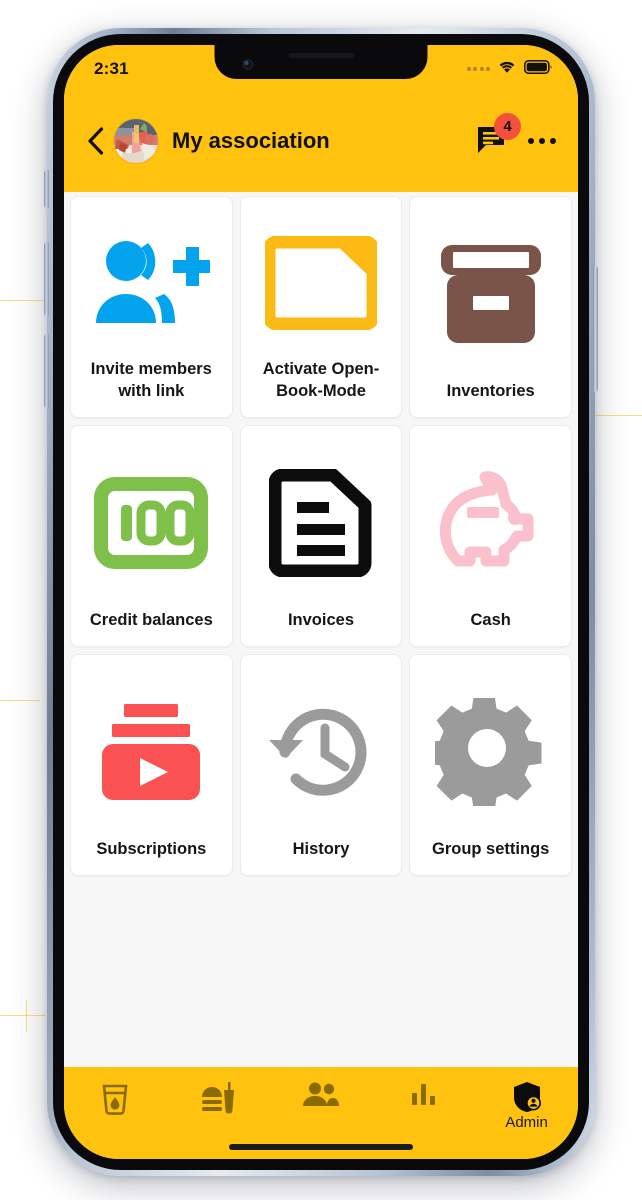 This screenshot has width=642, height=1200. Describe the element at coordinates (321, 380) in the screenshot. I see `tile-label: Activate Open-Book-Mode` at that location.